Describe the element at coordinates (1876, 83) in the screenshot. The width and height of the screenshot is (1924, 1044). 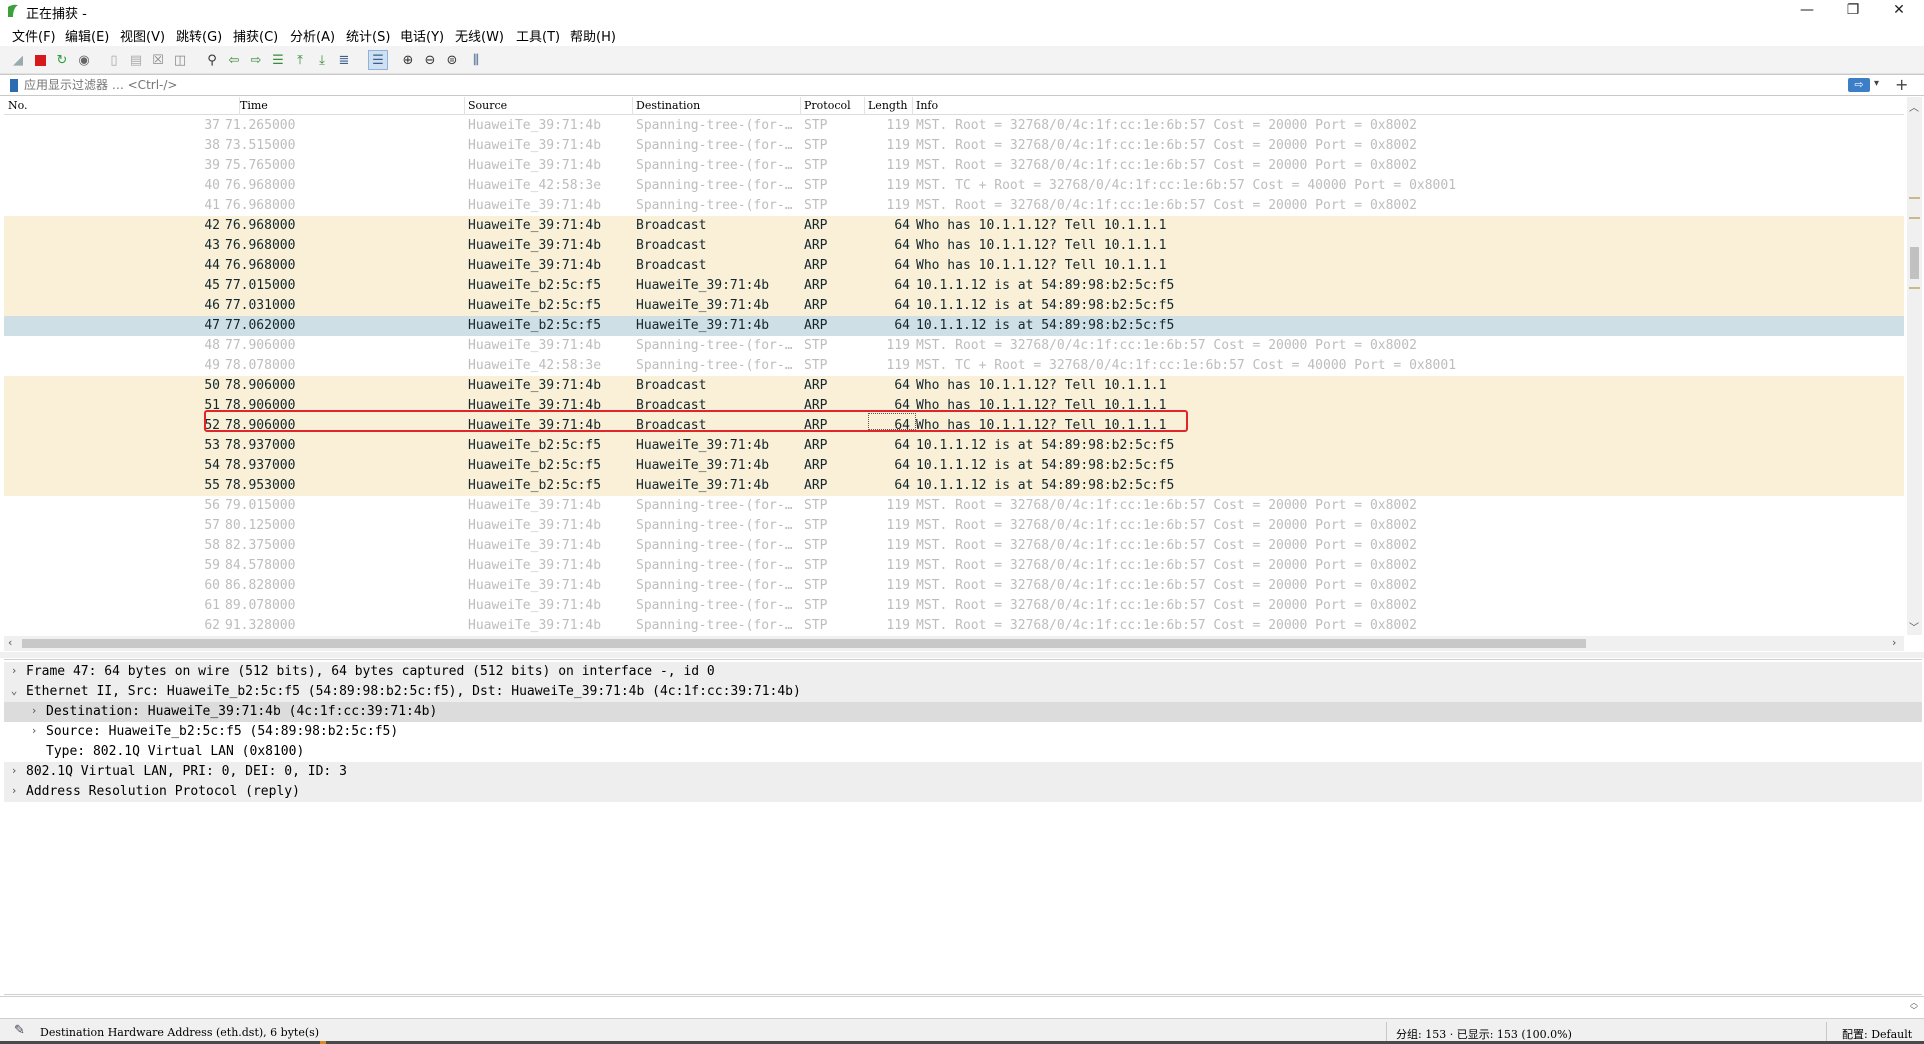
I see `filter-dropdown-icon: ▾` at that location.